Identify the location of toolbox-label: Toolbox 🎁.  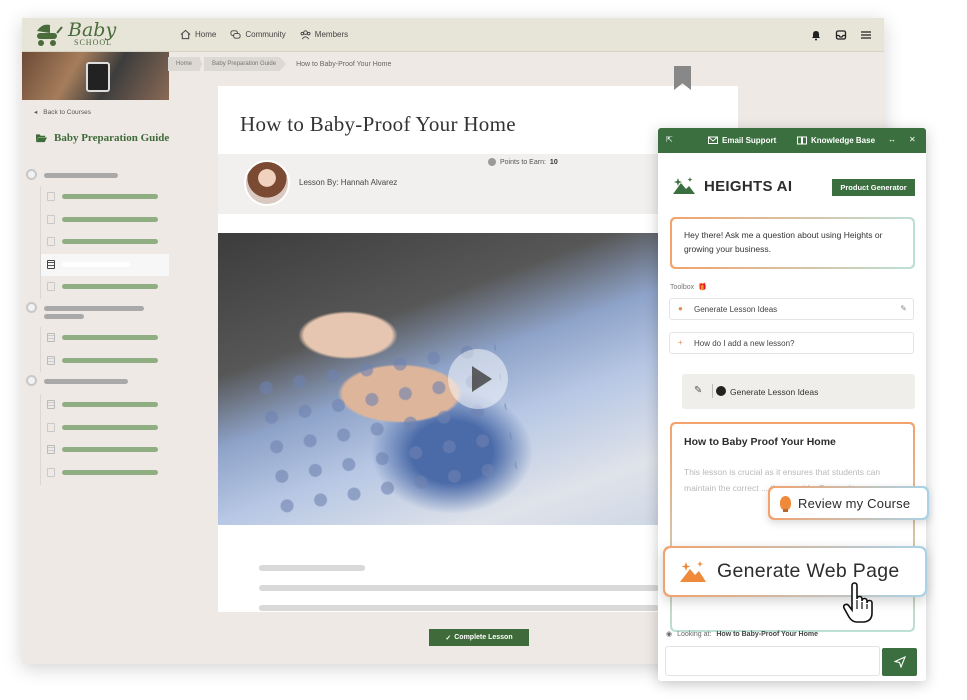
(688, 287).